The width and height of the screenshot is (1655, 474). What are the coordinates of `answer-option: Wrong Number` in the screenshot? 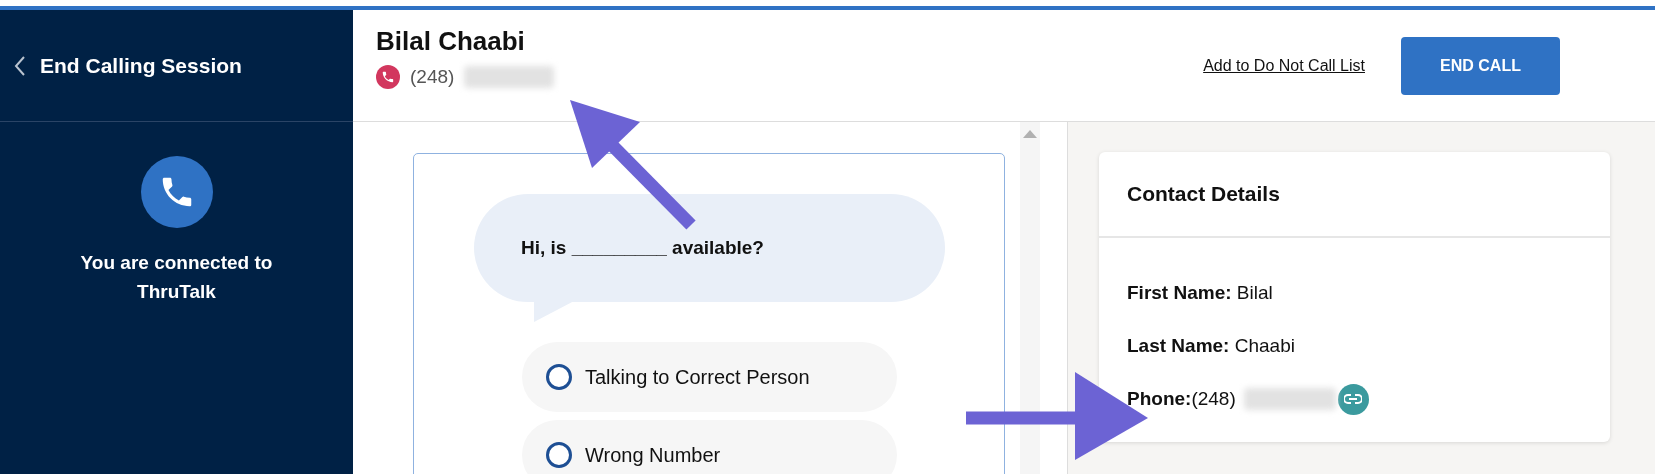 It's located at (709, 447).